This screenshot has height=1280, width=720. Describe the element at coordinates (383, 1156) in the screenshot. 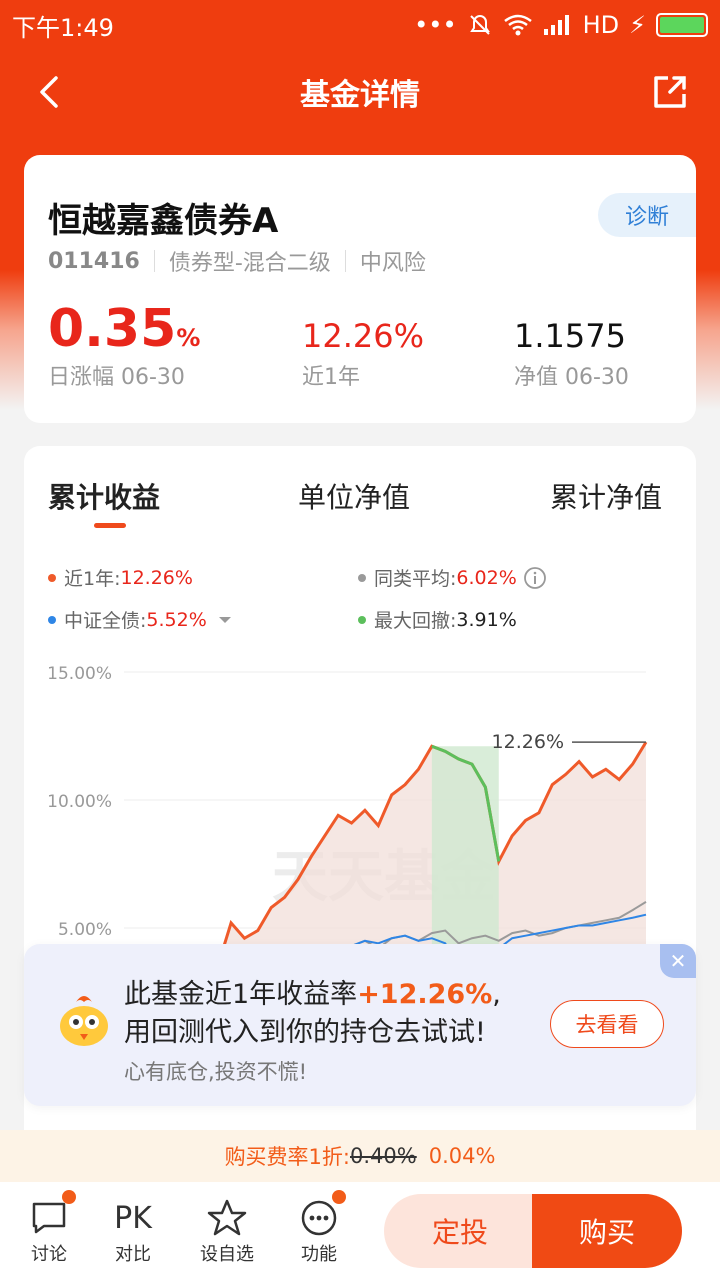

I see `fee-old: 0.40%` at that location.